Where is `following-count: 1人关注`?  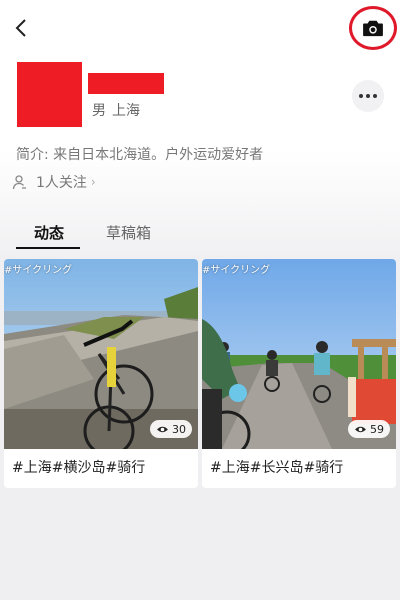 following-count: 1人关注 is located at coordinates (61, 183).